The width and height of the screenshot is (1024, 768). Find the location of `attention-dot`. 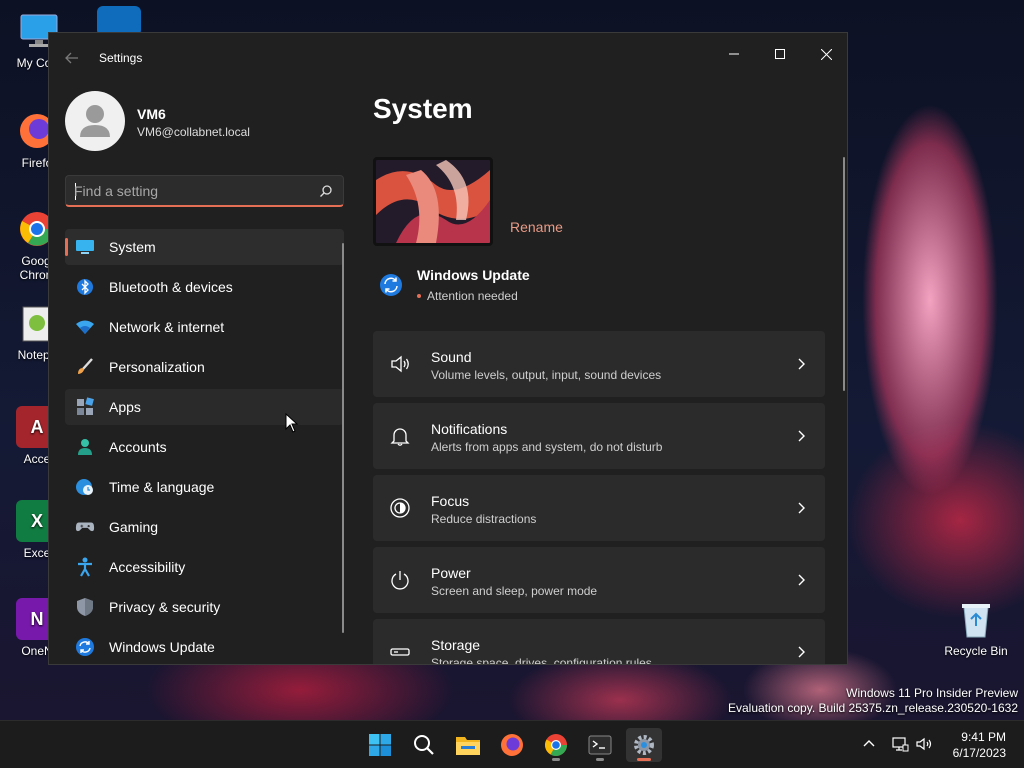

attention-dot is located at coordinates (419, 296).